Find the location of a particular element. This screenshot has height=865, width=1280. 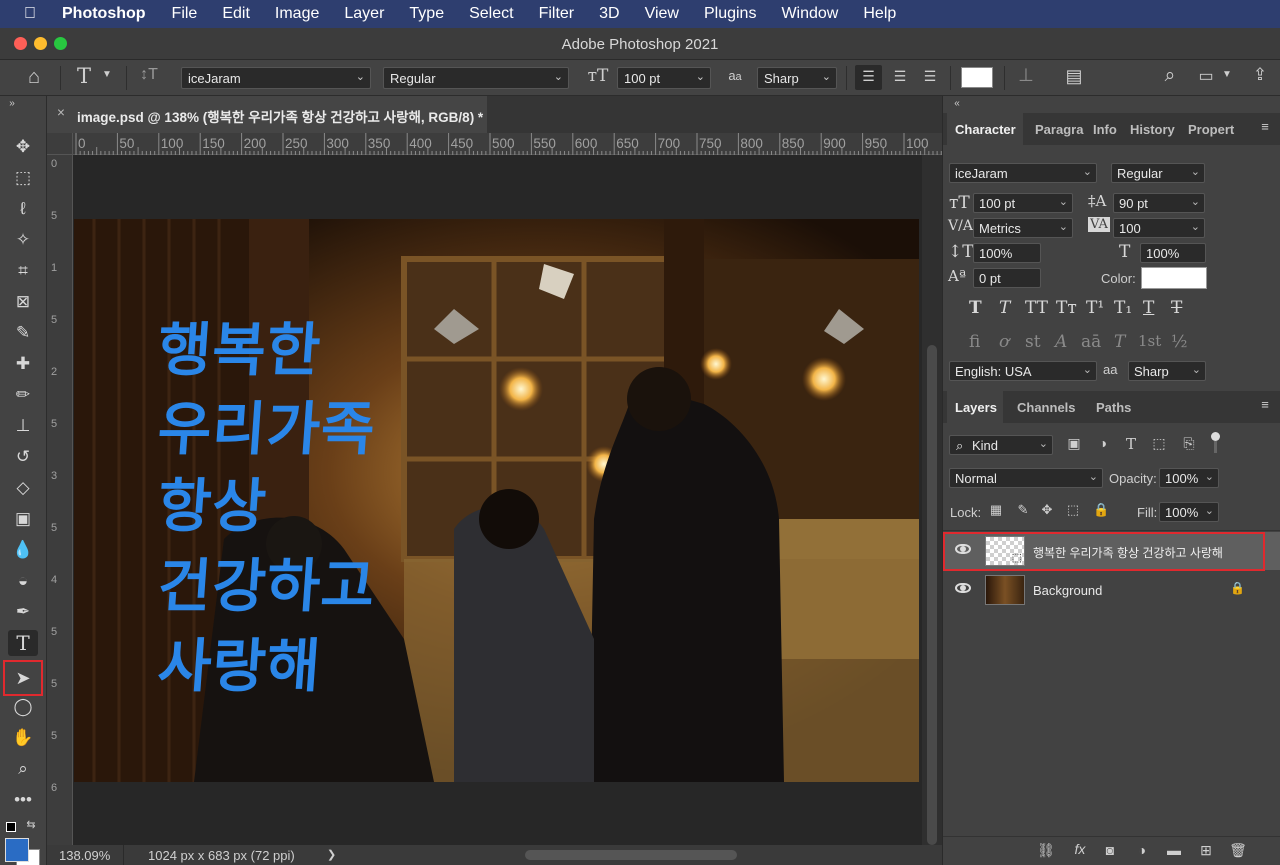

tab-paths: Paths is located at coordinates (1116, 407).